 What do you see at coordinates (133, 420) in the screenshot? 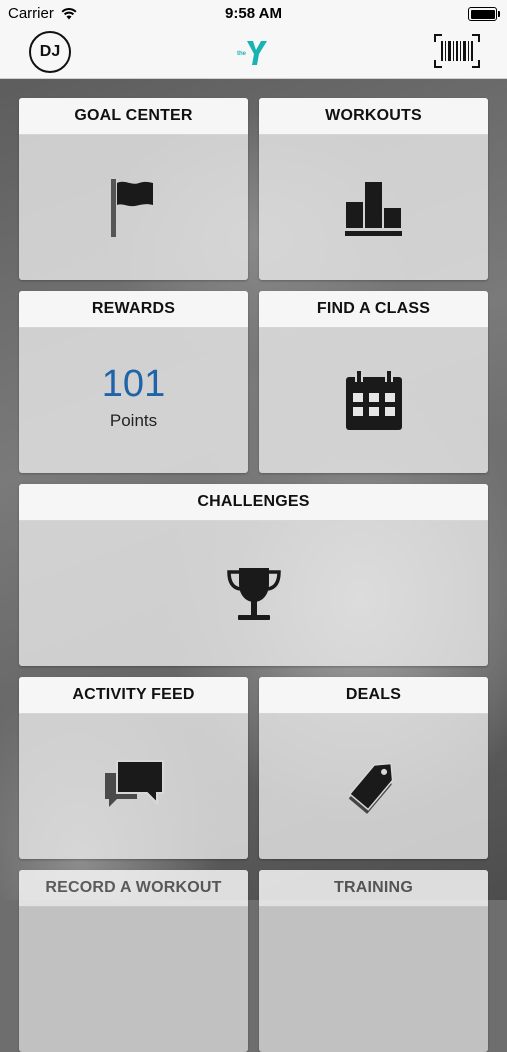
I see `reward-points-label: Points` at bounding box center [133, 420].